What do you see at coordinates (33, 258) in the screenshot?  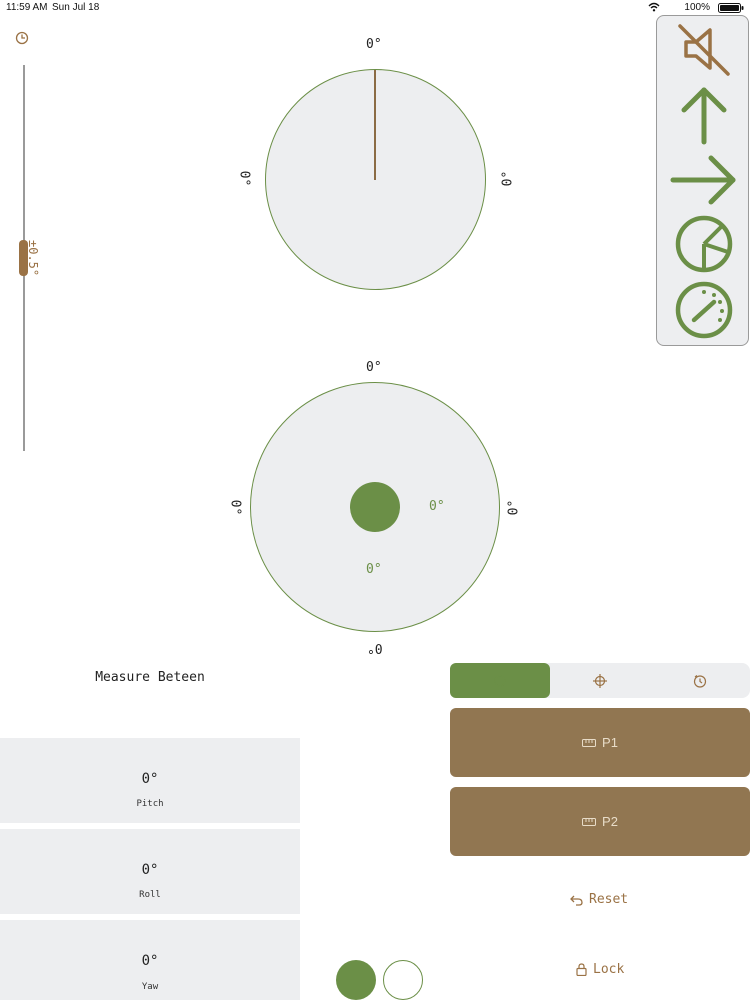 I see `sensitivity-label: ±0.5°` at bounding box center [33, 258].